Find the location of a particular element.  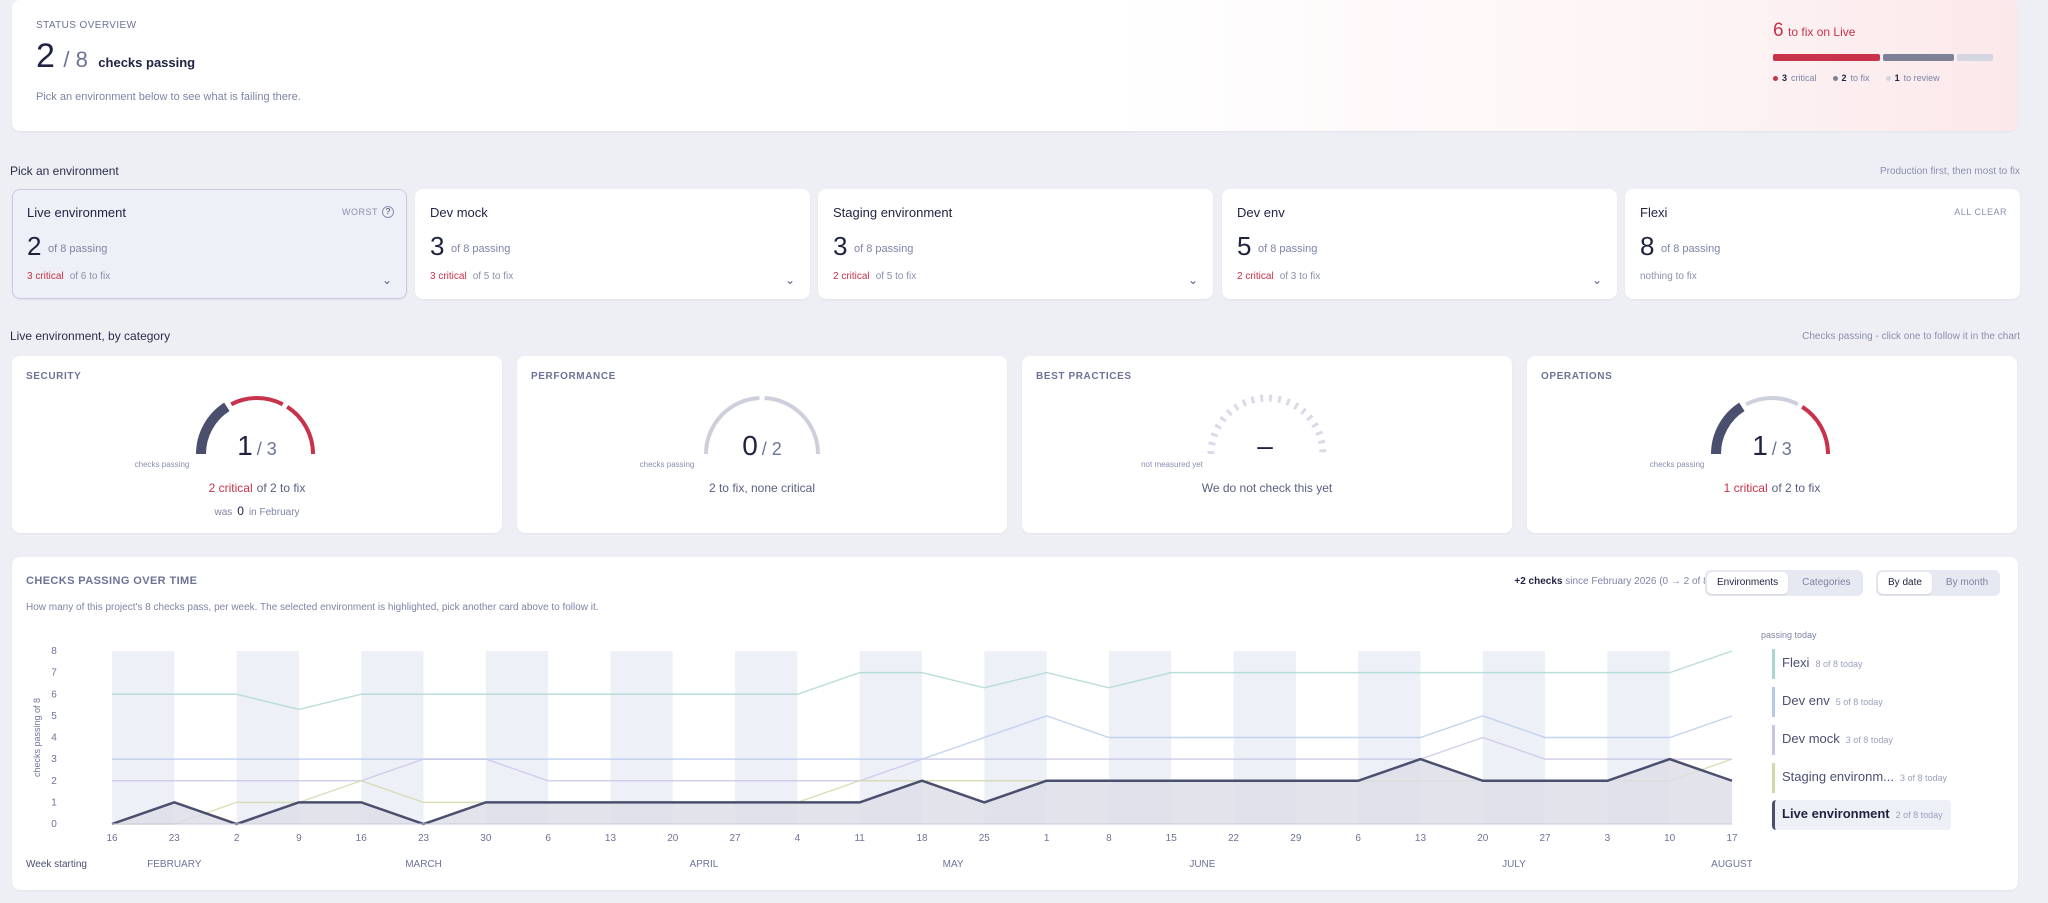

legend-item: Flexi 8 of 8 today is located at coordinates (1817, 664).